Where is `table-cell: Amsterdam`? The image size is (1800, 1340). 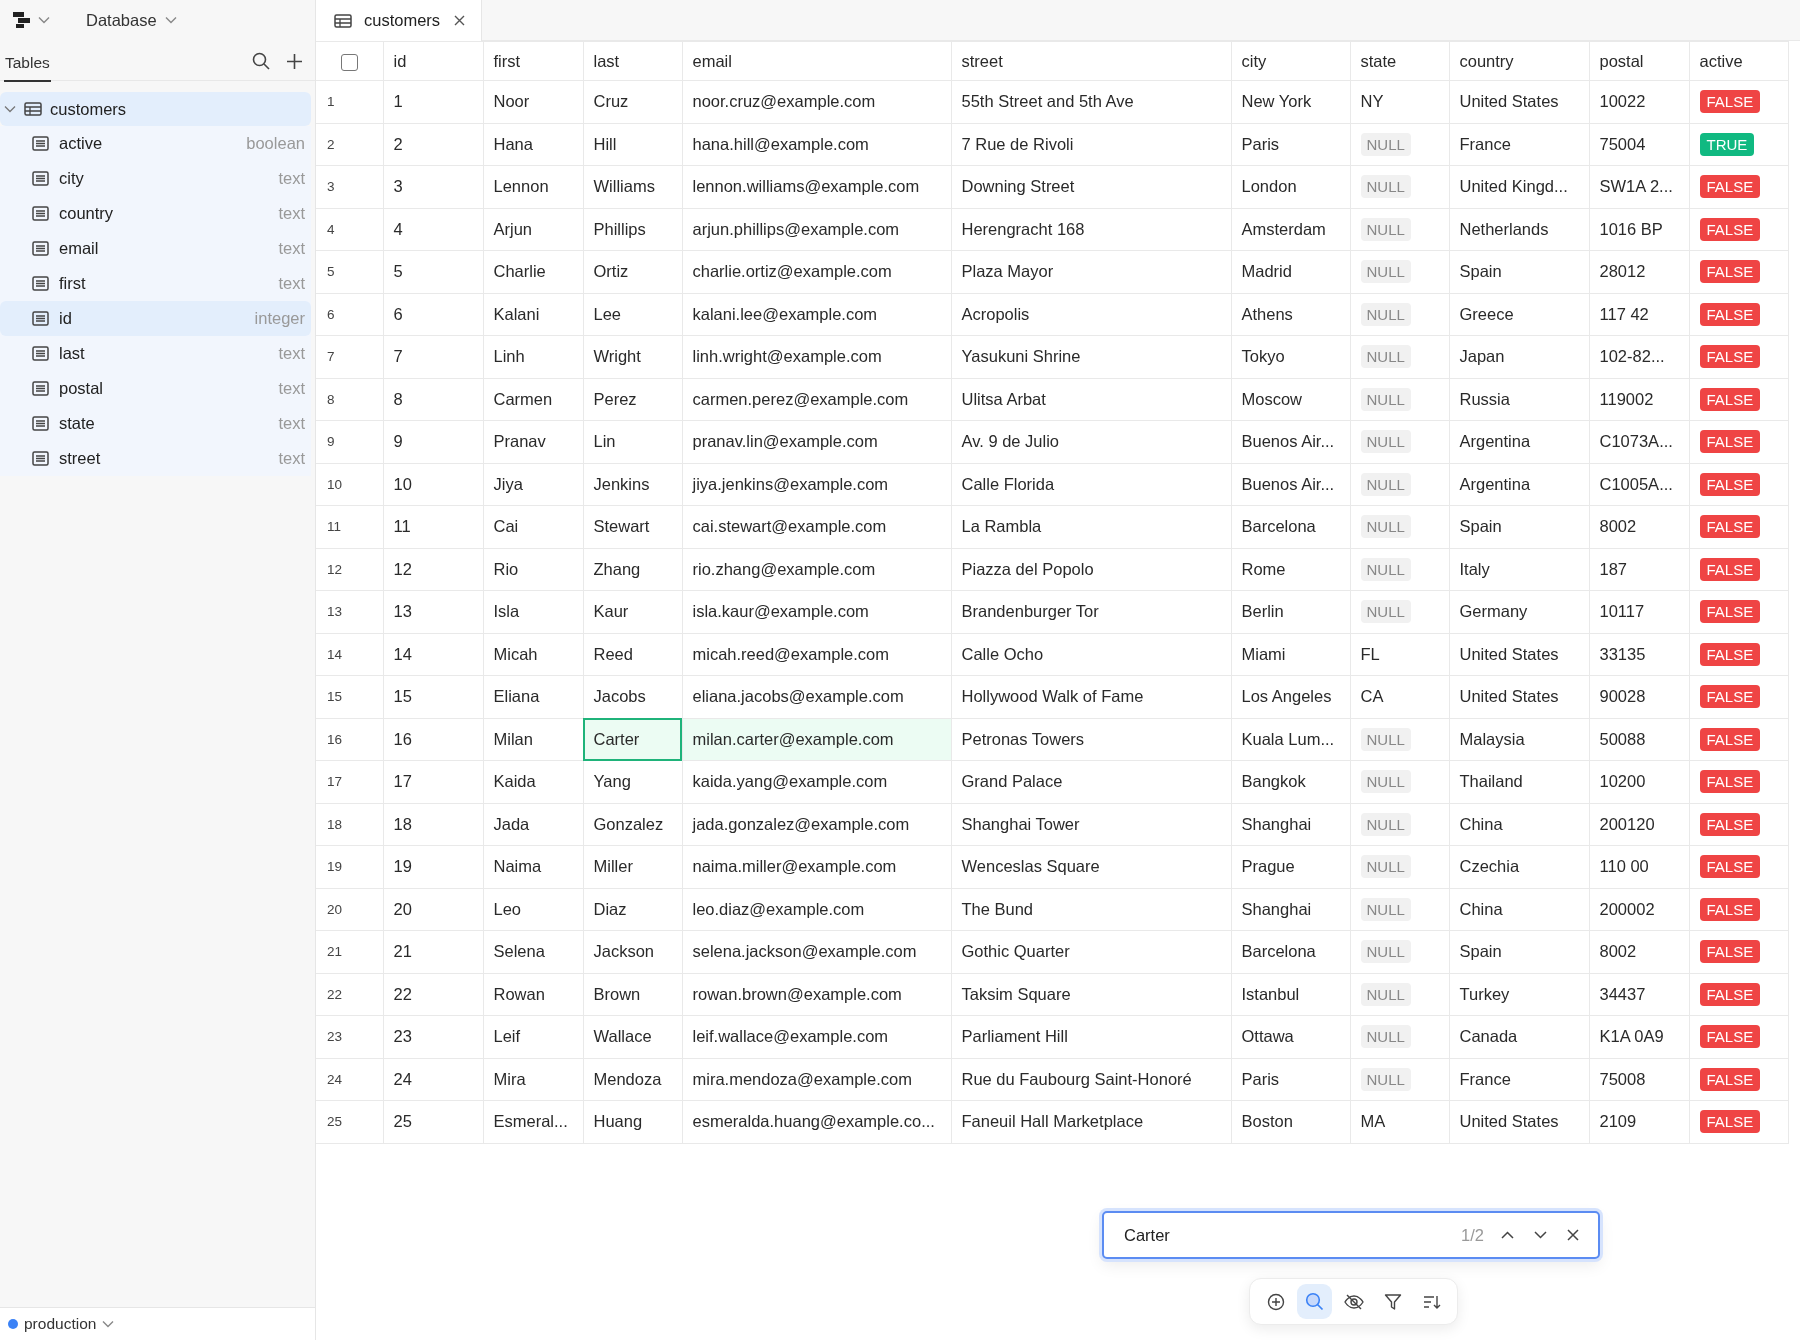 table-cell: Amsterdam is located at coordinates (1290, 229).